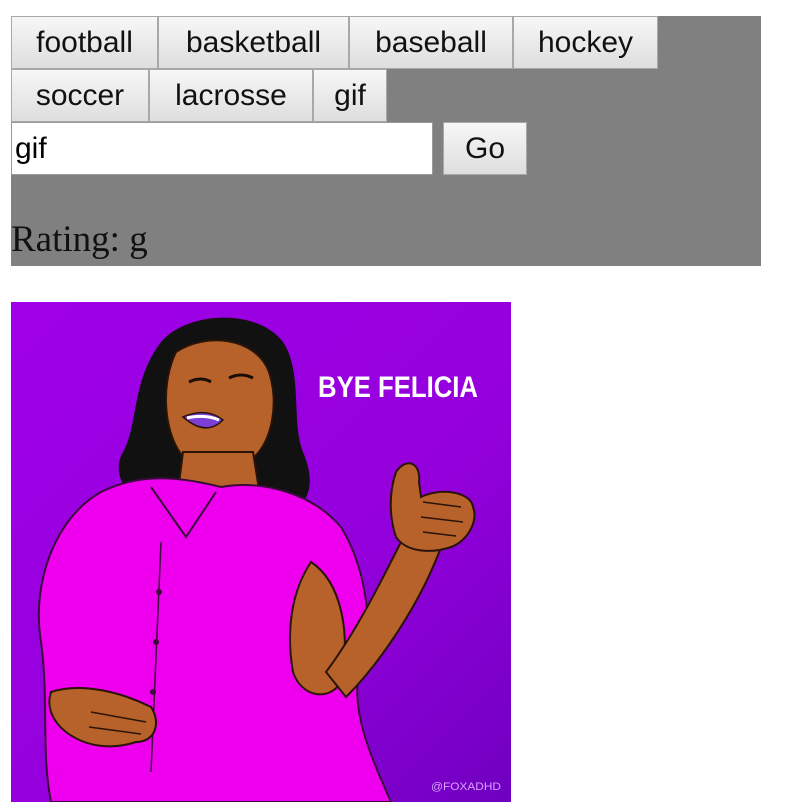 The width and height of the screenshot is (794, 811). What do you see at coordinates (431, 42) in the screenshot?
I see `topic-button-baseball: baseball` at bounding box center [431, 42].